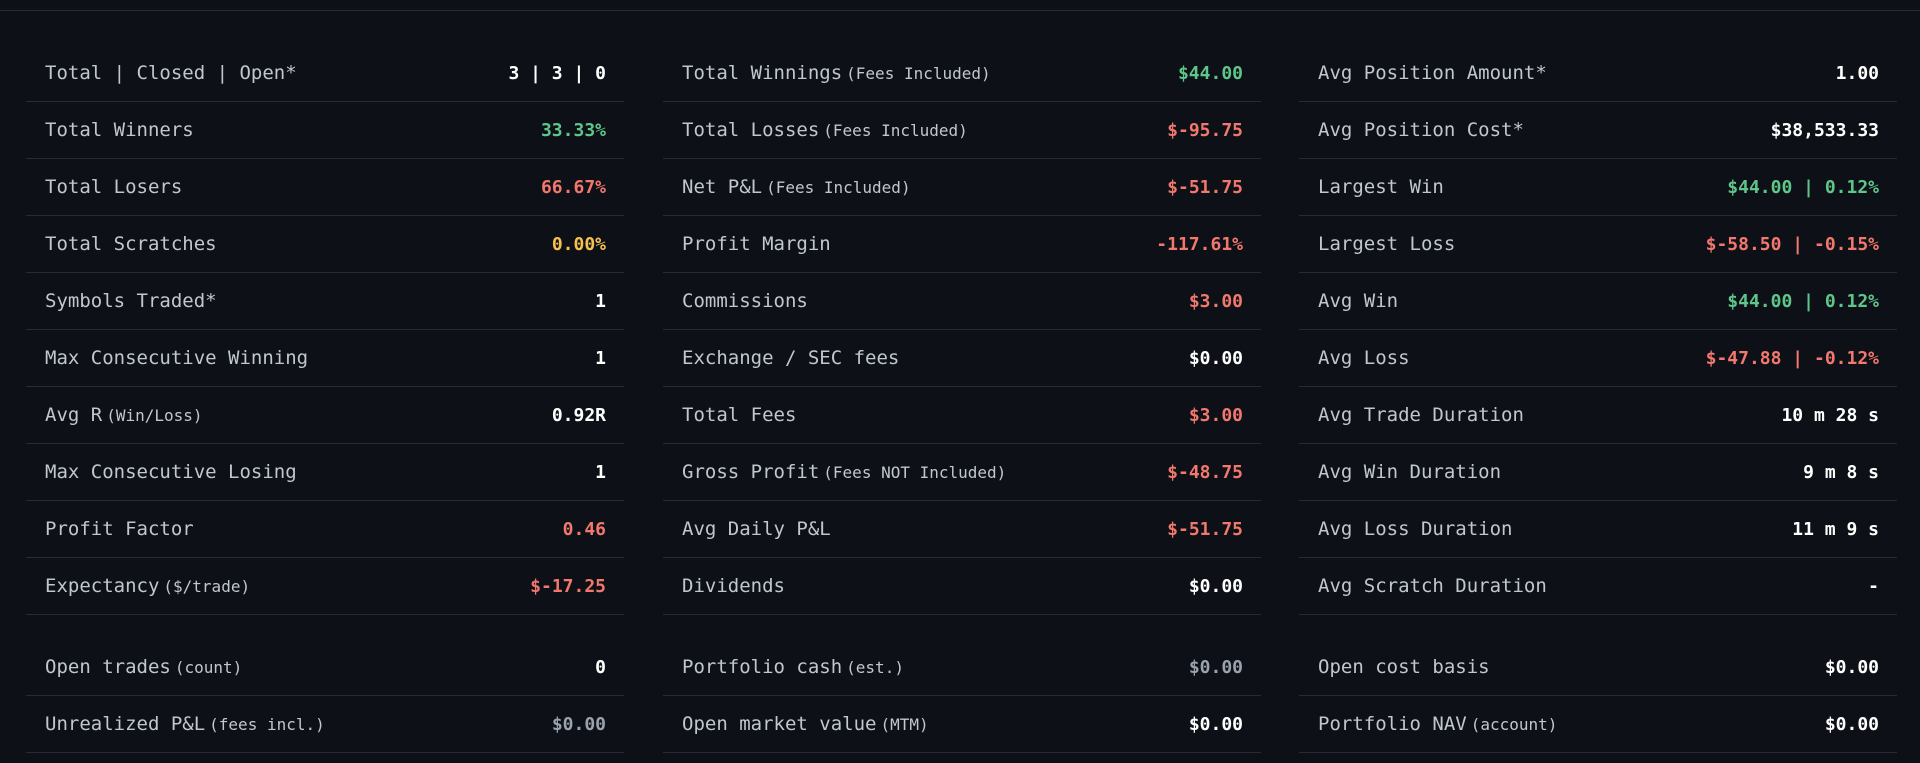 The image size is (1920, 763). I want to click on stat-label: Open trades (count), so click(143, 667).